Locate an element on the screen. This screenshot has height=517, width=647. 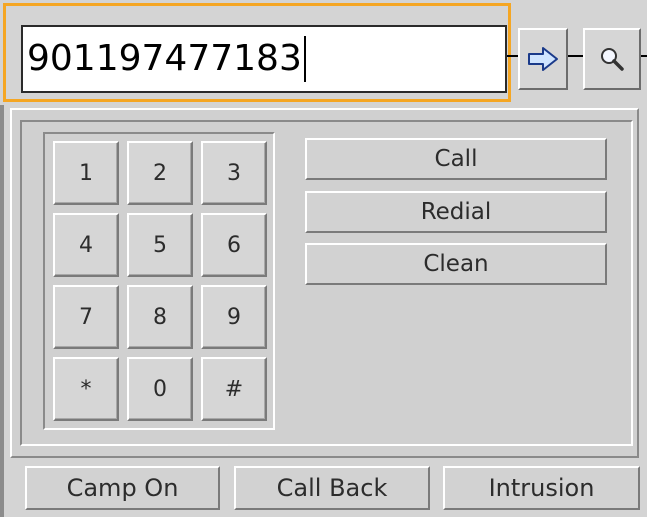
key-8: 8 is located at coordinates (160, 317).